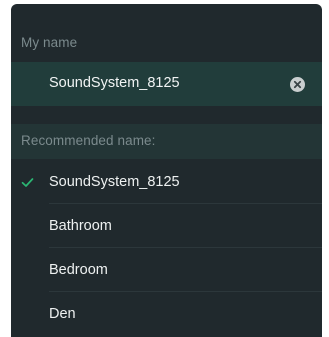 The image size is (329, 337). What do you see at coordinates (27, 184) in the screenshot?
I see `checkmark-icon` at bounding box center [27, 184].